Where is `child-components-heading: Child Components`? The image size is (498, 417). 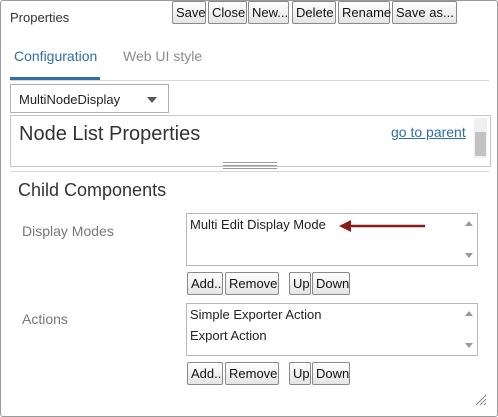 child-components-heading: Child Components is located at coordinates (92, 190).